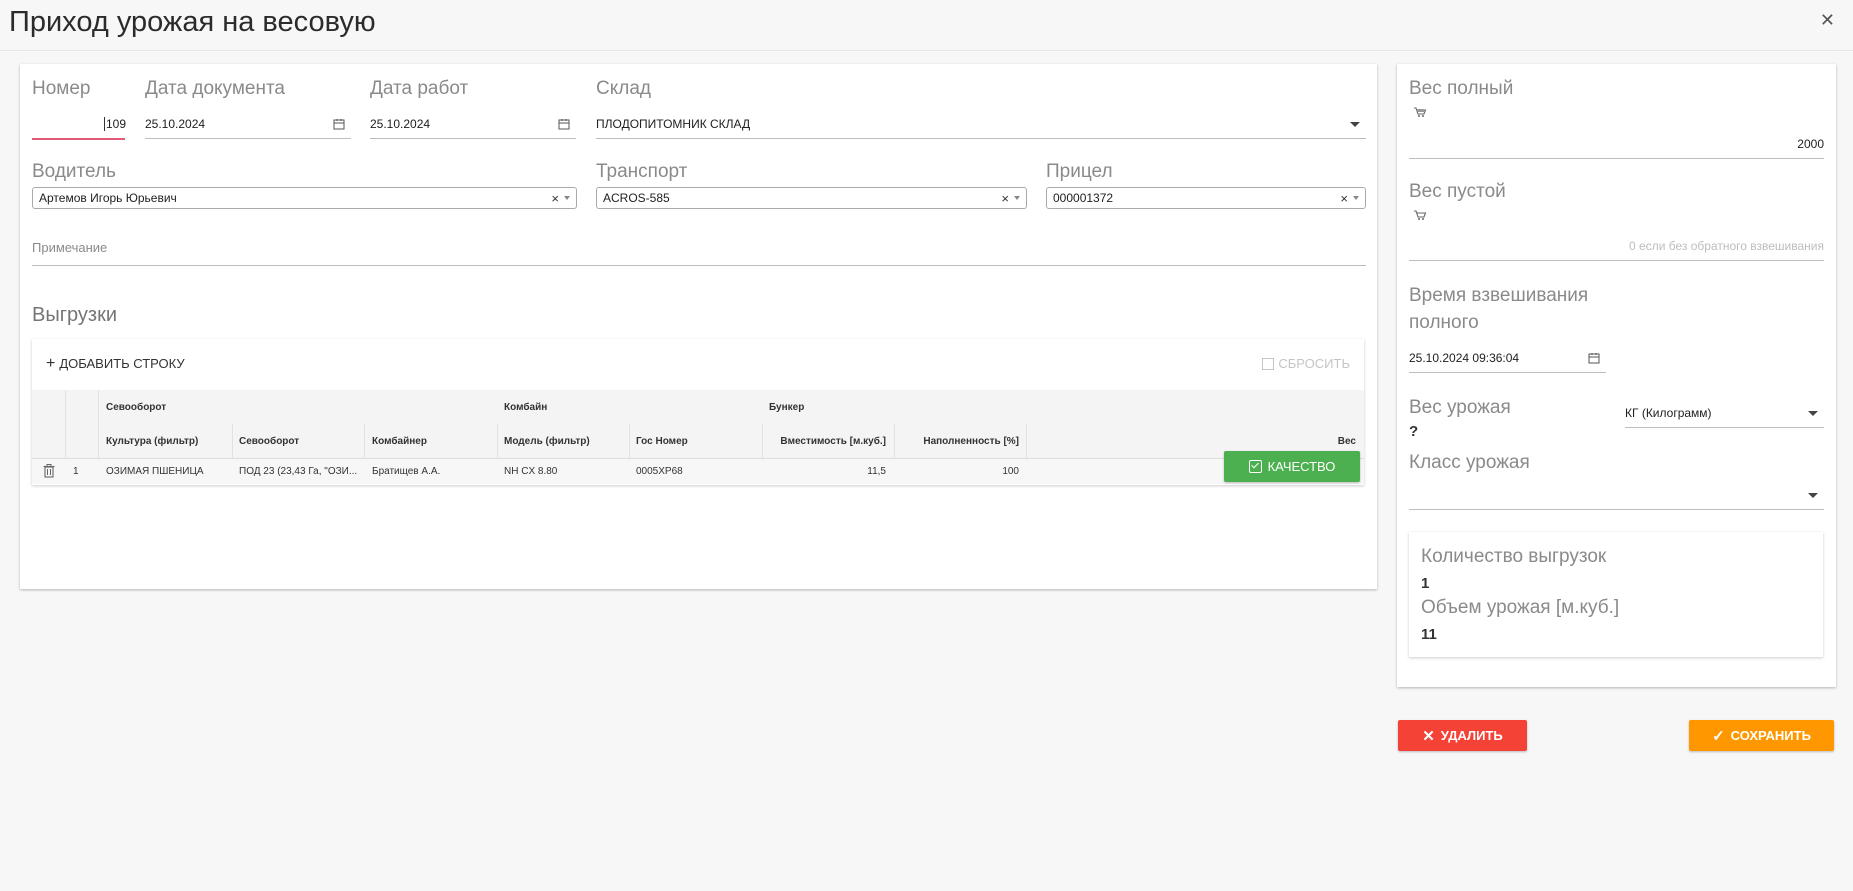 The height and width of the screenshot is (891, 1853). I want to click on volume-label: Объем урожая [м.куб.], so click(1520, 607).